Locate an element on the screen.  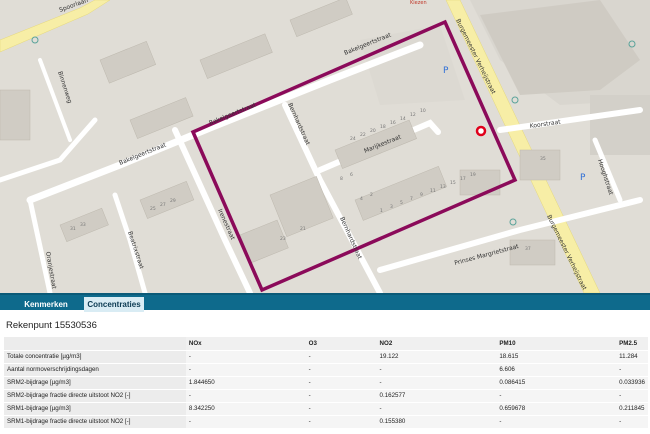
table-cell: 19.122 is located at coordinates (436, 357).